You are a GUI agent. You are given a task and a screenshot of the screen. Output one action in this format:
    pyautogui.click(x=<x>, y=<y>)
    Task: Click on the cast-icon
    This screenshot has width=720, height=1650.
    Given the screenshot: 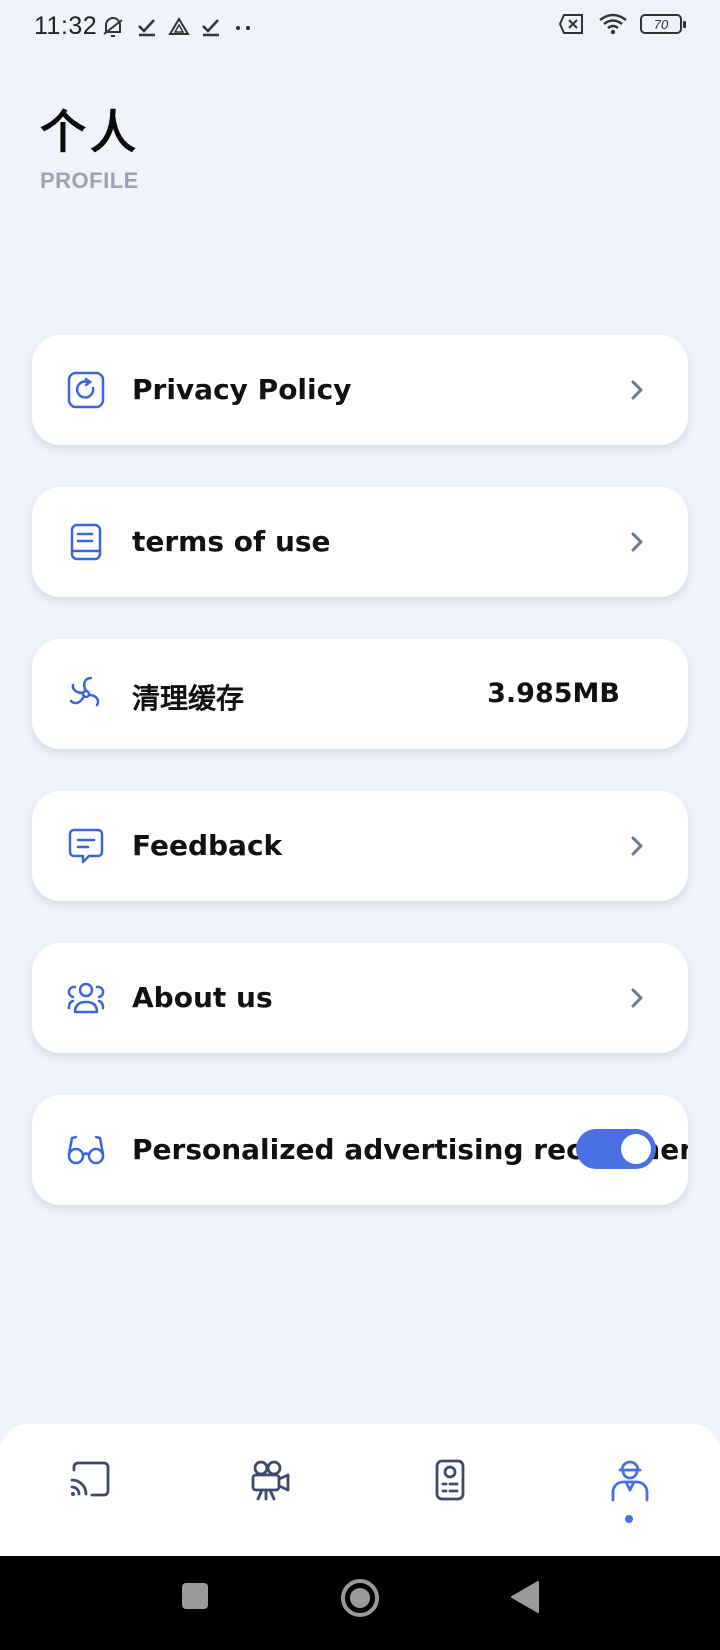 What is the action you would take?
    pyautogui.click(x=90, y=1480)
    